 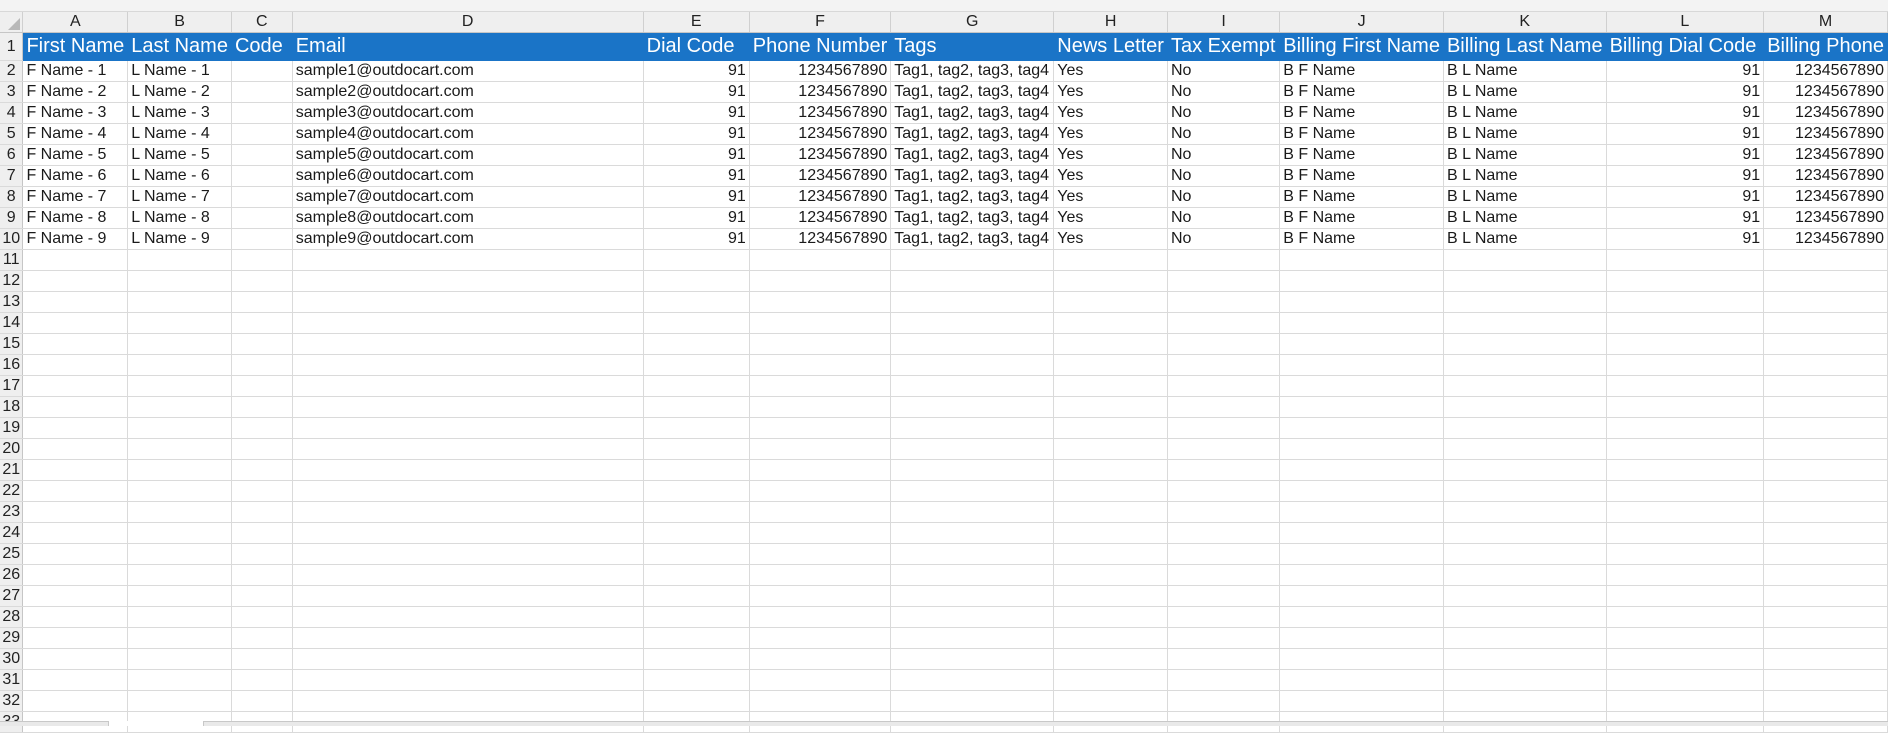 I want to click on row-header: 25, so click(x=12, y=554).